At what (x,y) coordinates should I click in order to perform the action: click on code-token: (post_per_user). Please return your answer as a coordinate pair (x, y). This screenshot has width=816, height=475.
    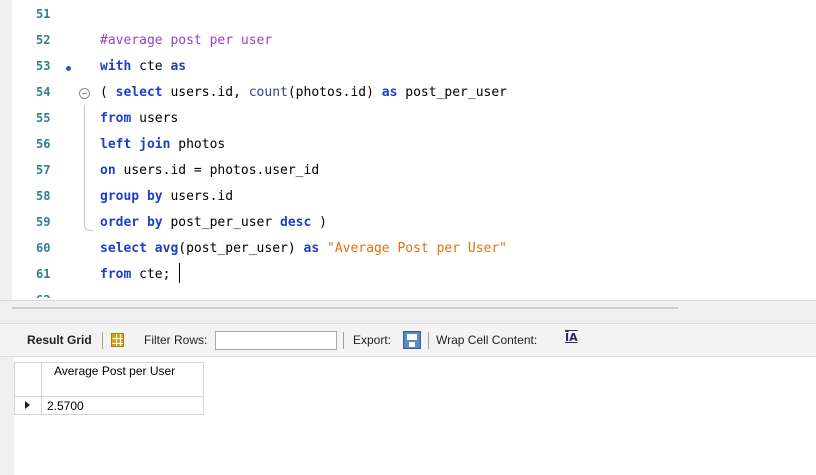
    Looking at the image, I should click on (241, 248).